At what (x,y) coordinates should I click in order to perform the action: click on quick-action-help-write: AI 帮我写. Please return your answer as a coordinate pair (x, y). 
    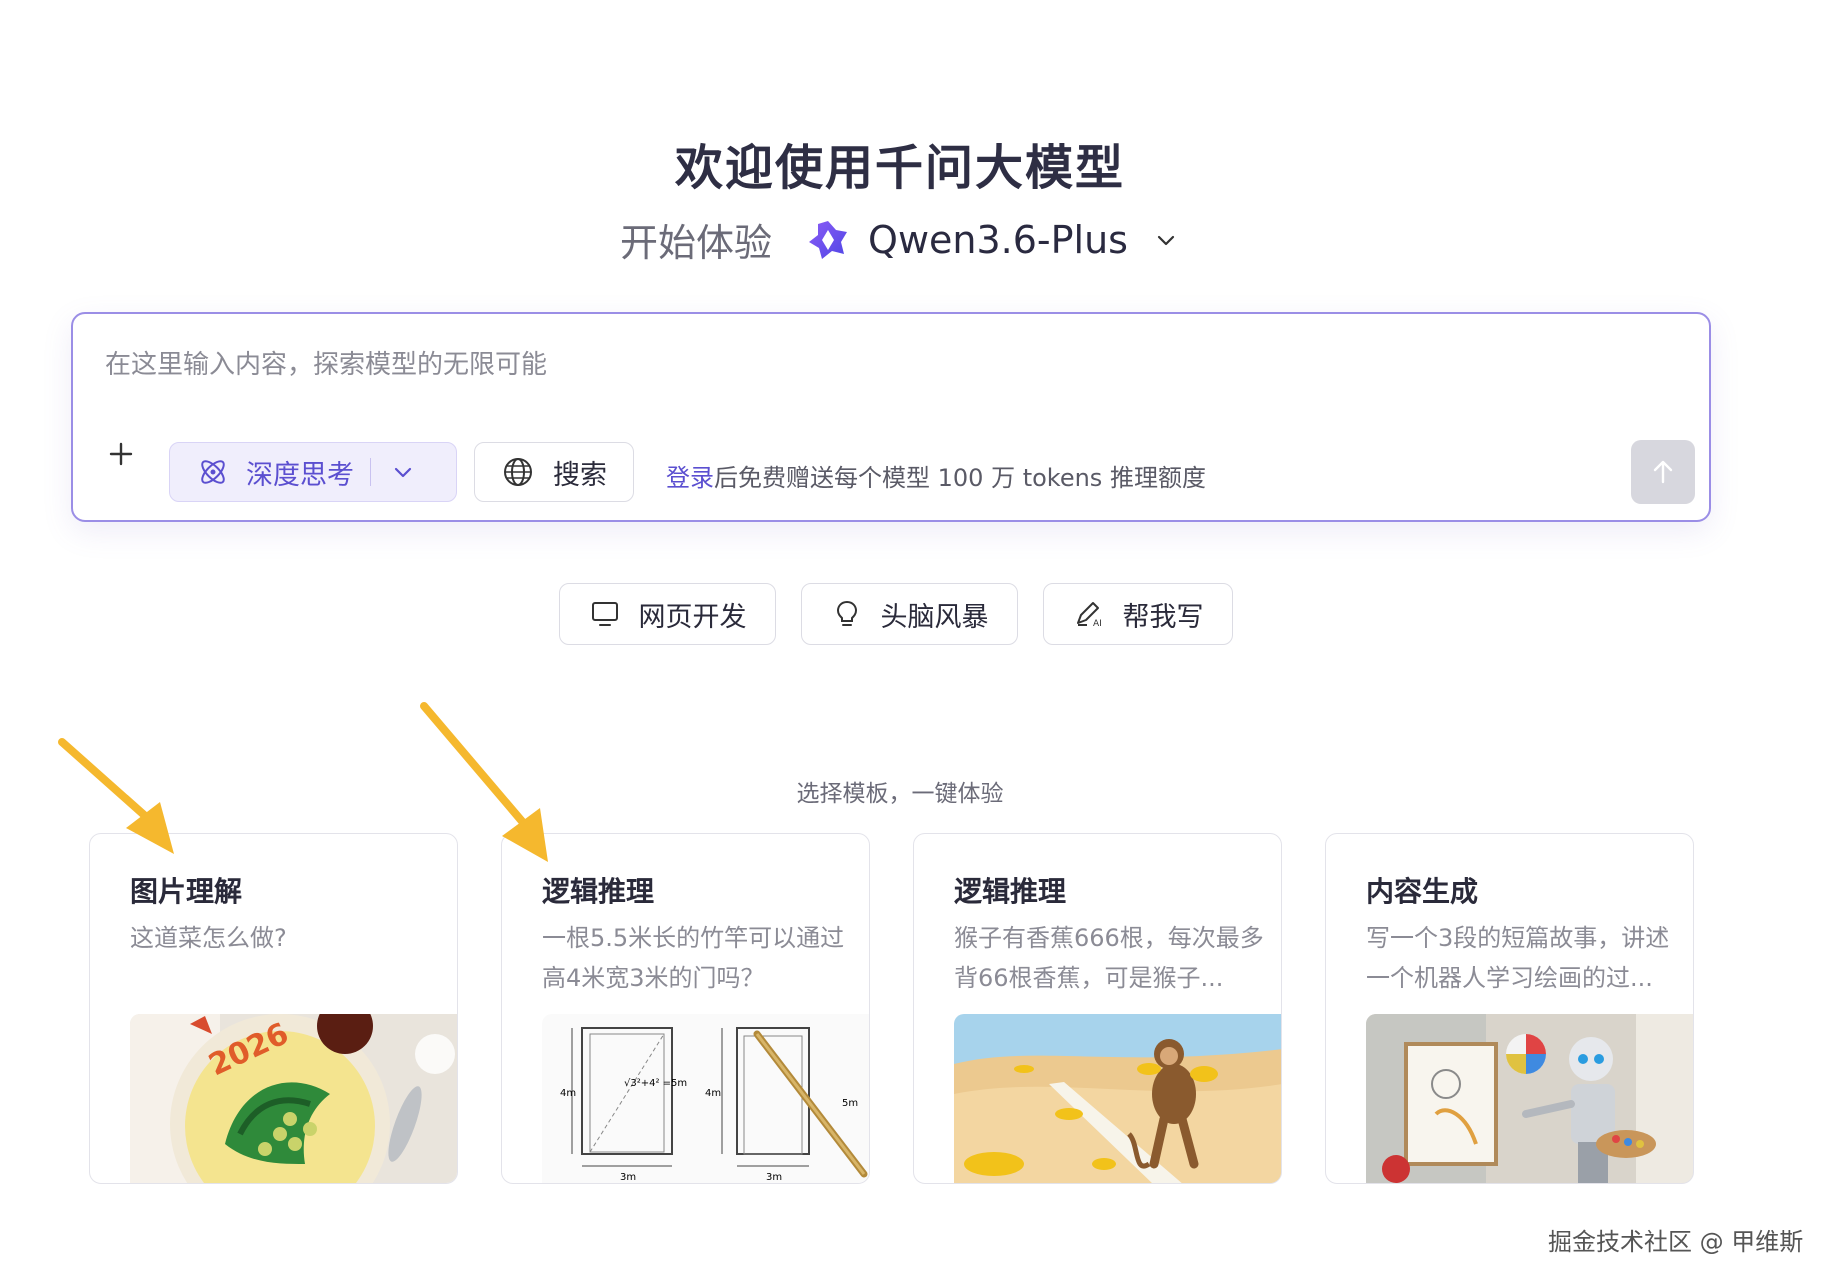
    Looking at the image, I should click on (1138, 614).